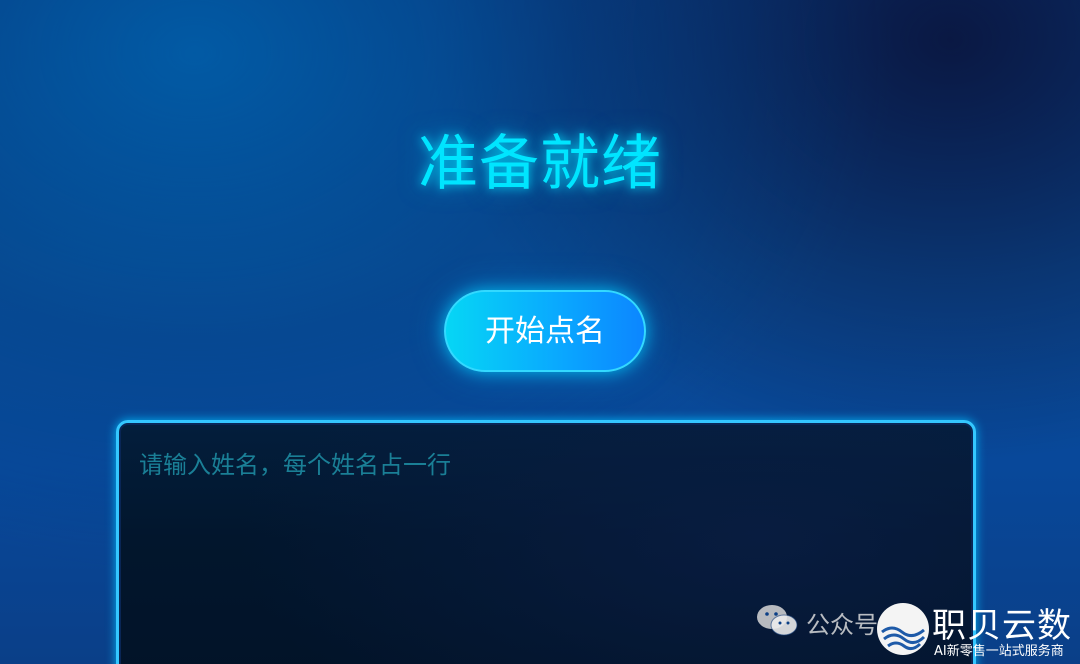 The image size is (1080, 664). Describe the element at coordinates (903, 629) in the screenshot. I see `brand-logo` at that location.